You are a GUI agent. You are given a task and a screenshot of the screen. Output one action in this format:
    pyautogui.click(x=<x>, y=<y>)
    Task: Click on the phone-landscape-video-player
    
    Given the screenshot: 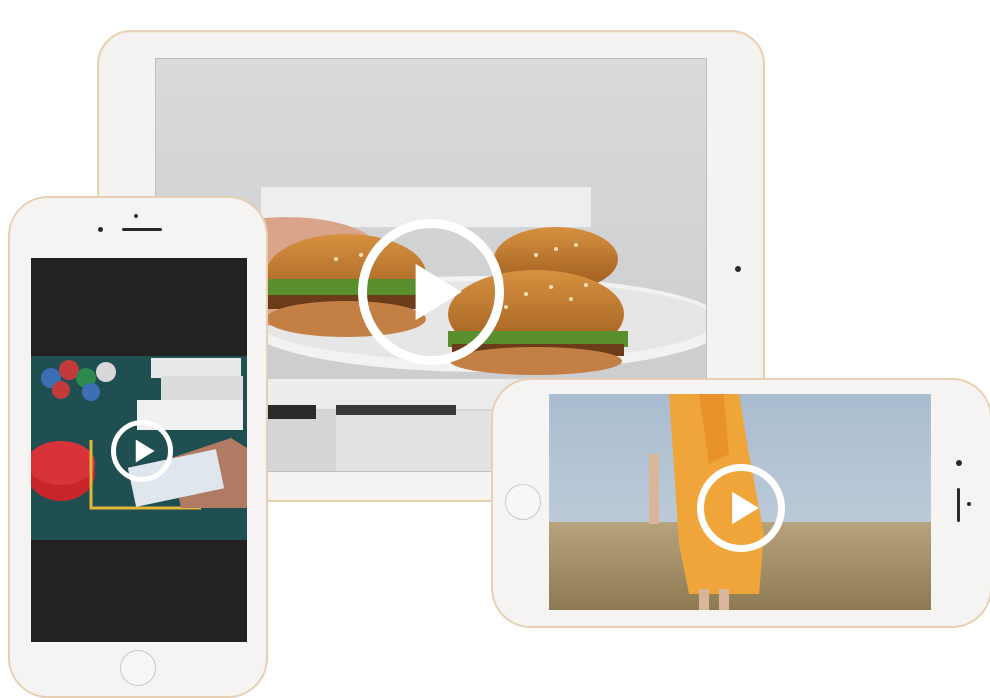 What is the action you would take?
    pyautogui.click(x=740, y=502)
    